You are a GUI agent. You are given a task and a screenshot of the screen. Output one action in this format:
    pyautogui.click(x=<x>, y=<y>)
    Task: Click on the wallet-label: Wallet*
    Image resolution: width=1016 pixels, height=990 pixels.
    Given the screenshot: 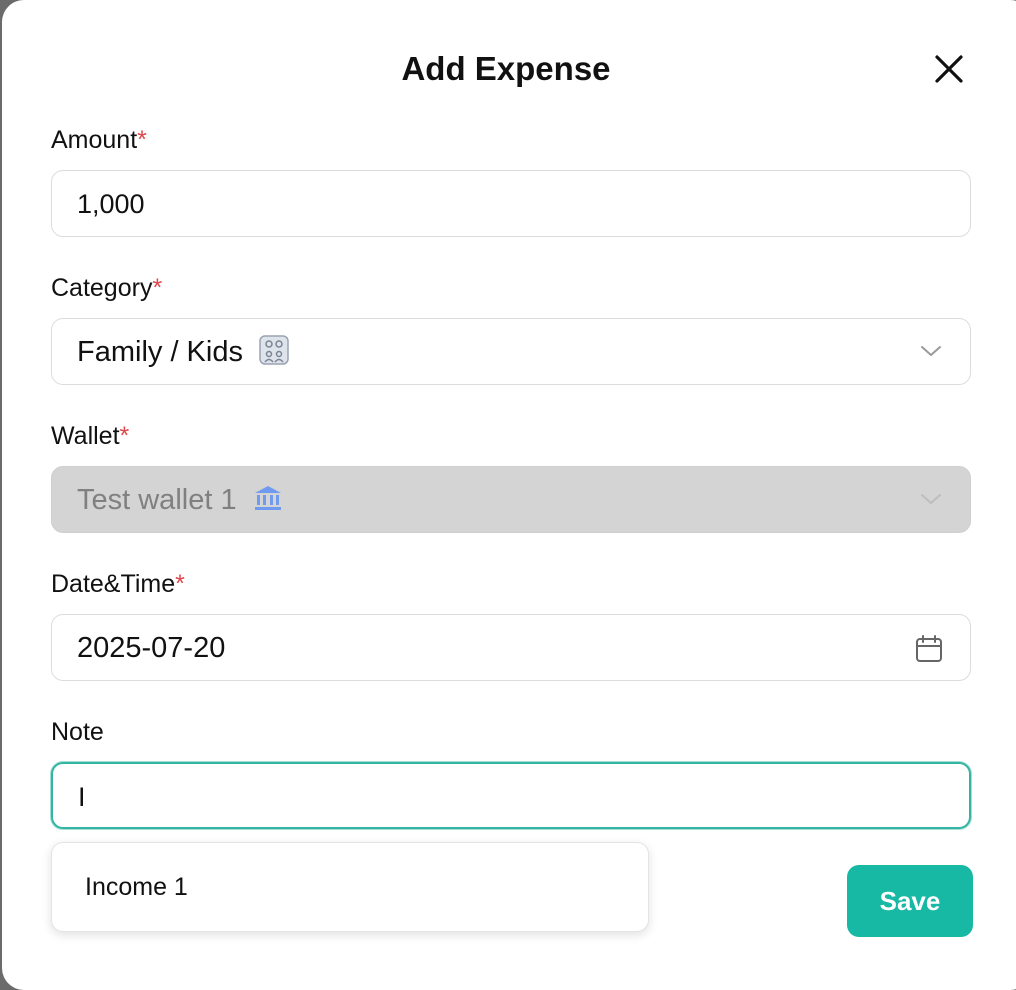 What is the action you would take?
    pyautogui.click(x=90, y=436)
    